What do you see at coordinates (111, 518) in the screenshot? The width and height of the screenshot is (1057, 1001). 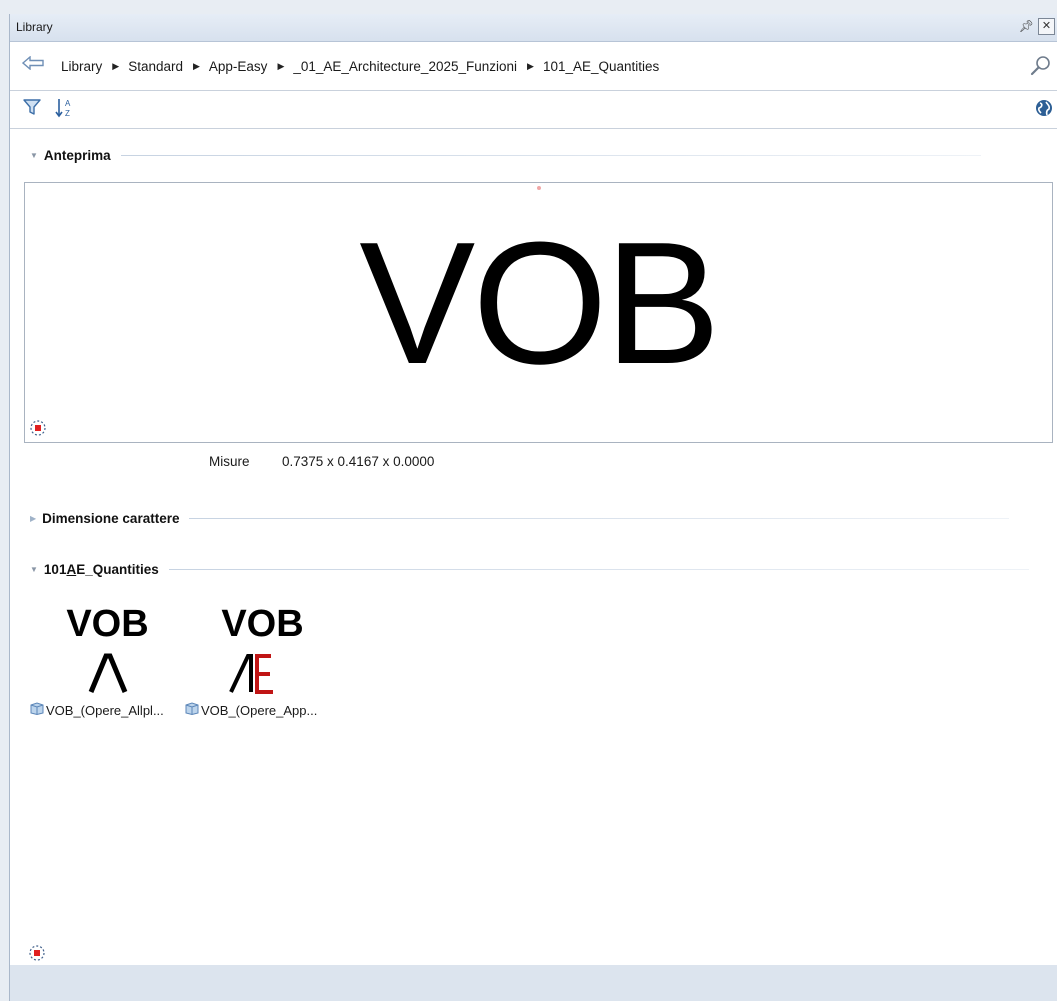 I see `section-font-size-label: Dimensione carattere` at bounding box center [111, 518].